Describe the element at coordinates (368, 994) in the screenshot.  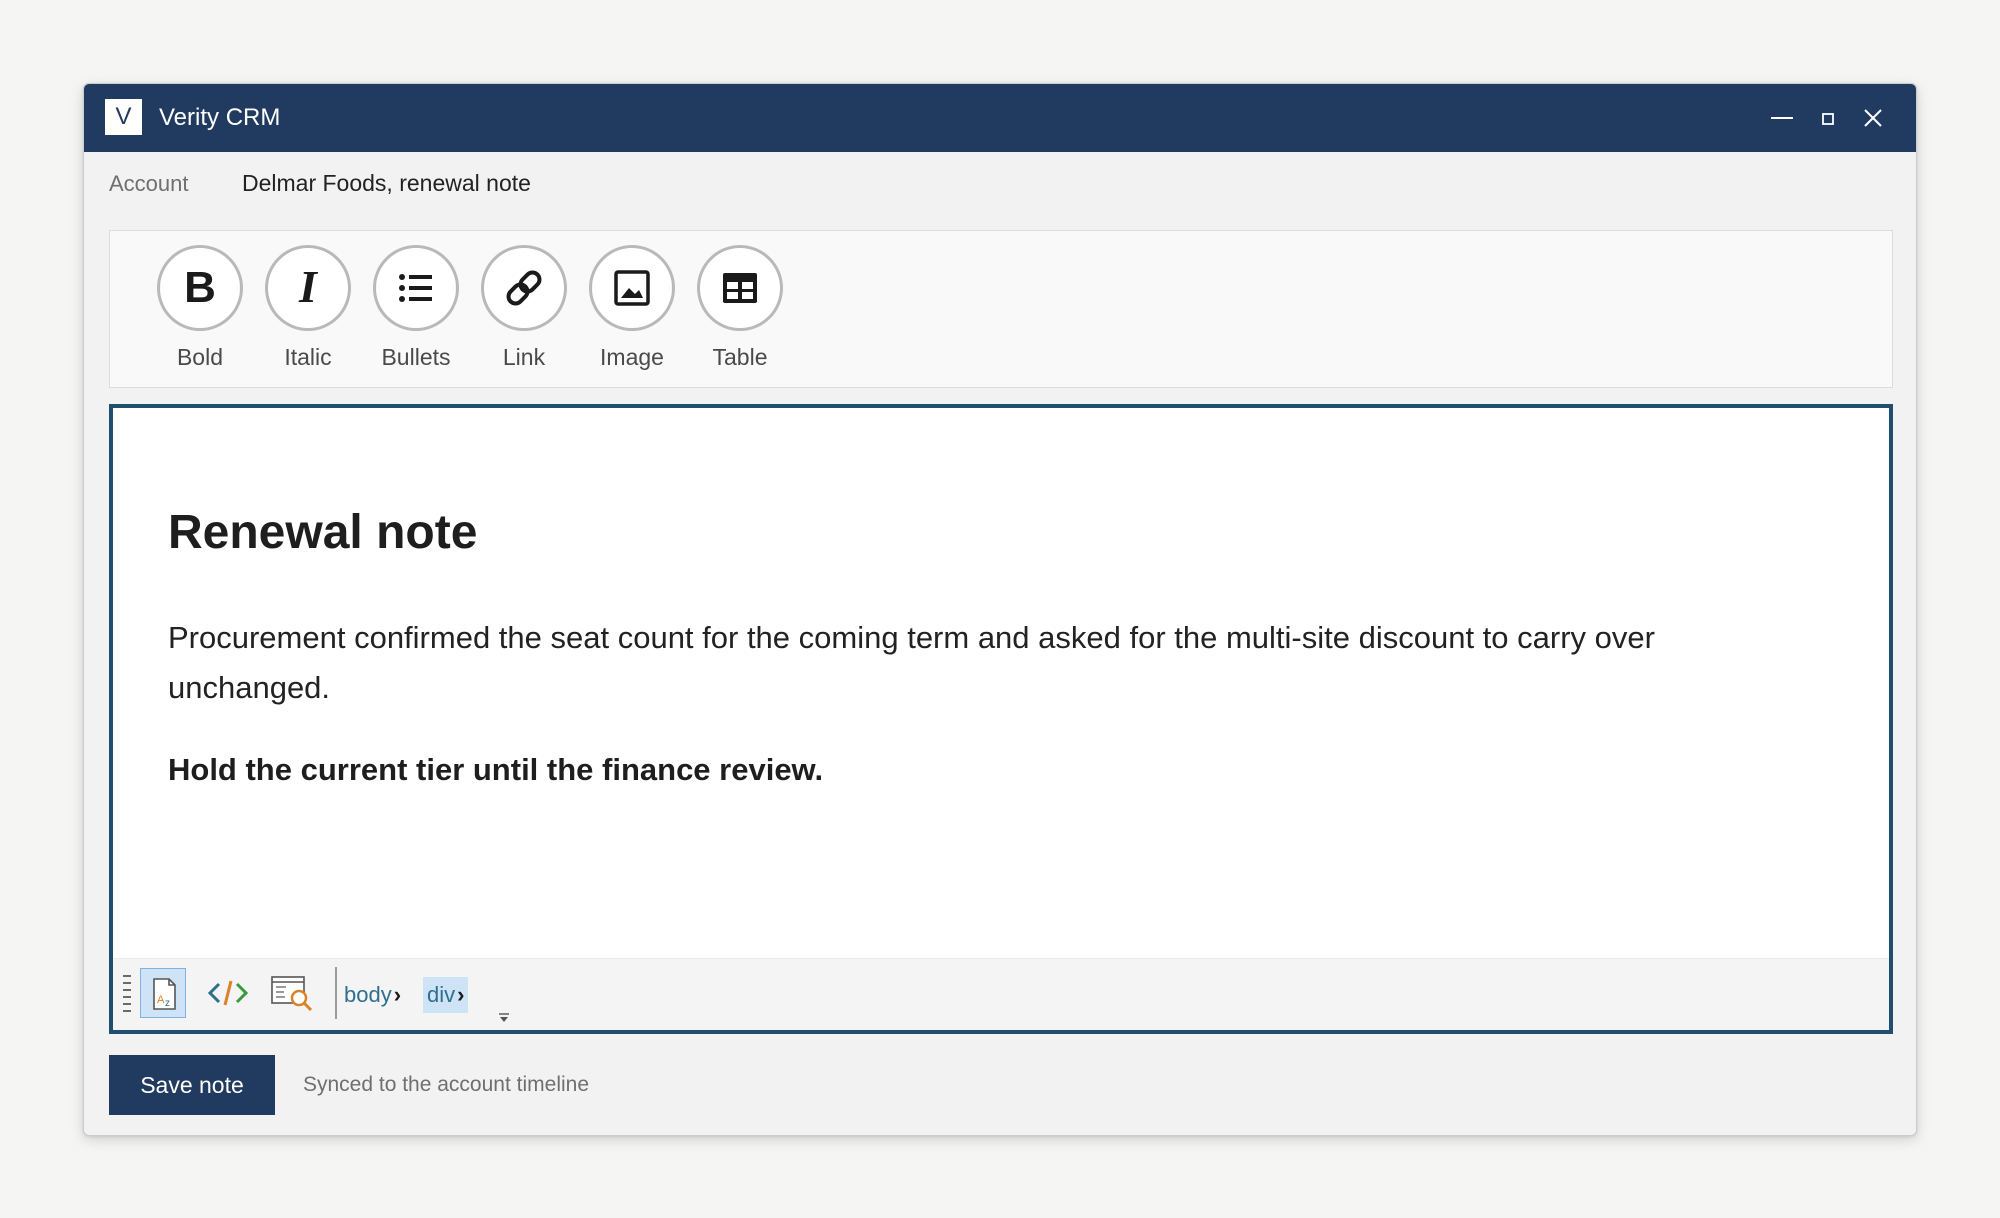
I see `breadcrumb-body-label: body` at that location.